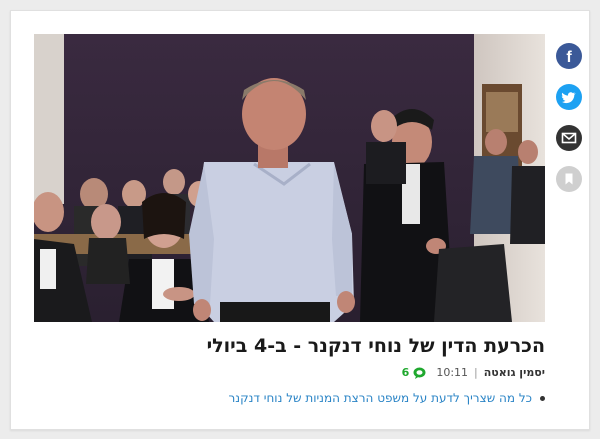 Image resolution: width=600 pixels, height=439 pixels. I want to click on email-icon, so click(569, 138).